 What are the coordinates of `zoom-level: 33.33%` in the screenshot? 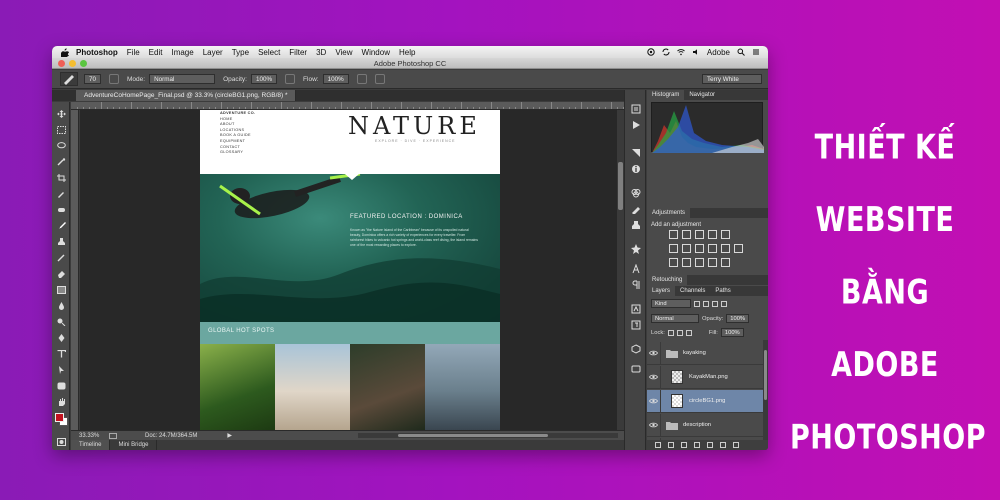 It's located at (91, 436).